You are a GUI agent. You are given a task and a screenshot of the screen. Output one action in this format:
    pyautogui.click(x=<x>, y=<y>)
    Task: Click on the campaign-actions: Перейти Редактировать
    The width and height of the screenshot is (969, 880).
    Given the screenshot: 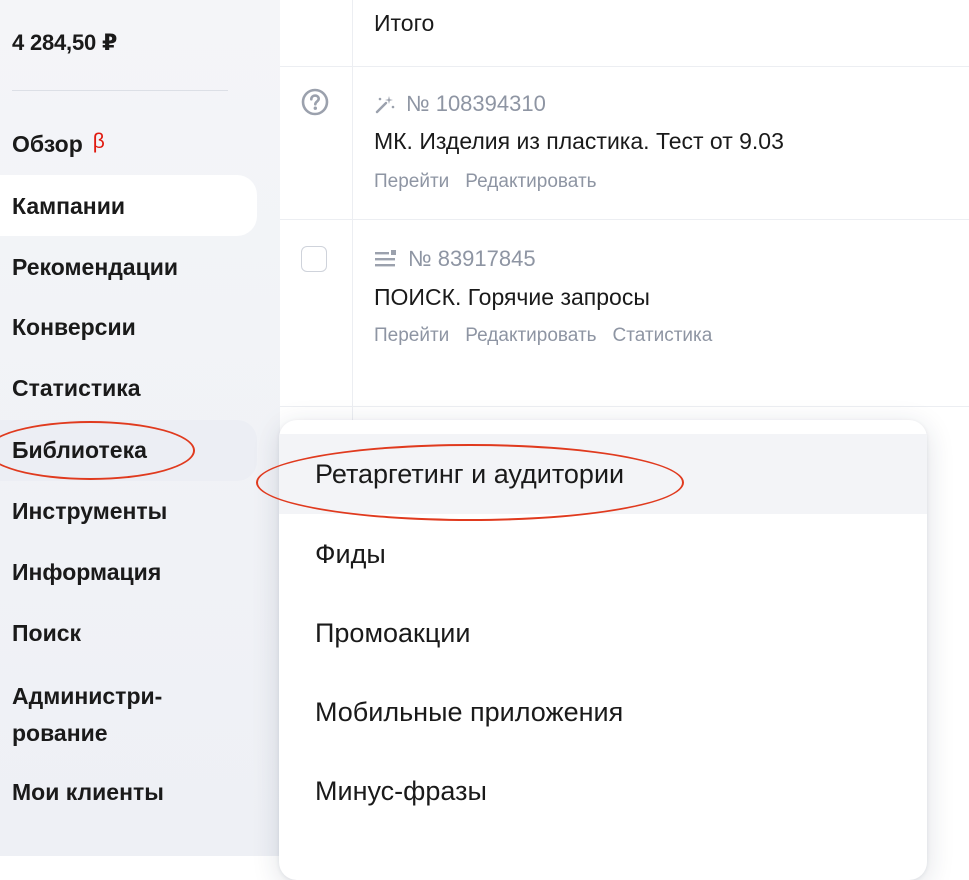 What is the action you would take?
    pyautogui.click(x=485, y=182)
    